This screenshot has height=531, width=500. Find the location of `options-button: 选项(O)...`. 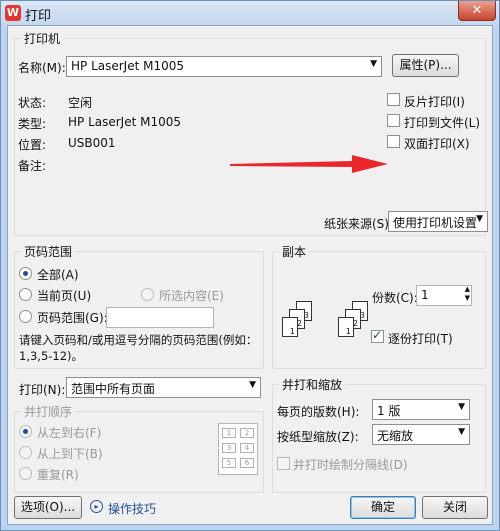

options-button: 选项(O)... is located at coordinates (48, 507).